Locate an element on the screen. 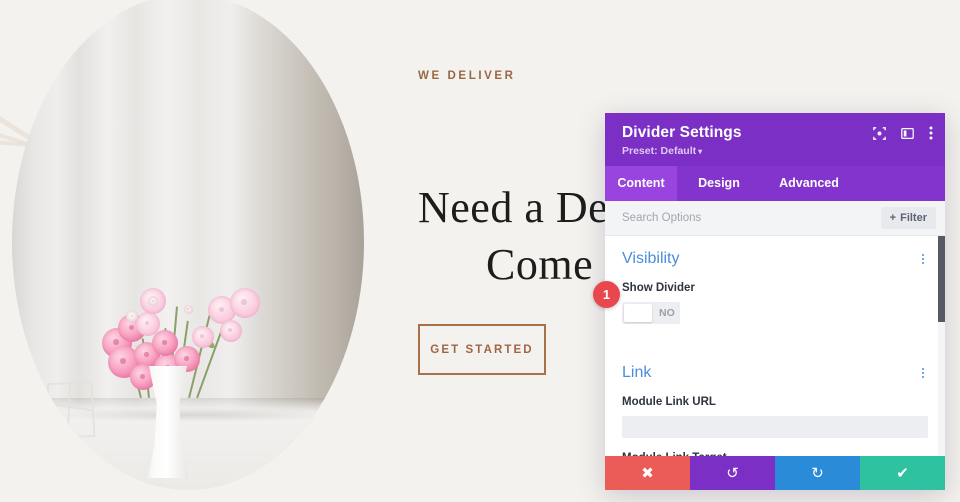 The image size is (960, 502). field-show-divider: Show Divider NO is located at coordinates (775, 303).